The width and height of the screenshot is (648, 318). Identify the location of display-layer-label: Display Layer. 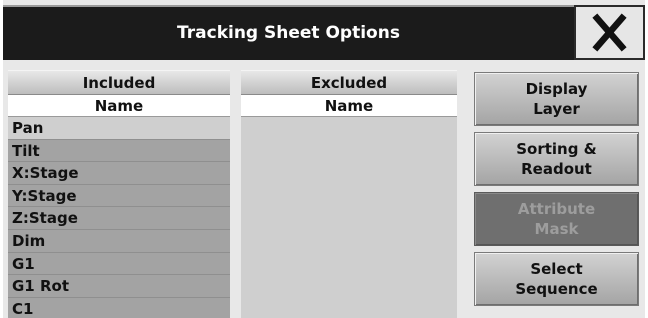
(556, 99).